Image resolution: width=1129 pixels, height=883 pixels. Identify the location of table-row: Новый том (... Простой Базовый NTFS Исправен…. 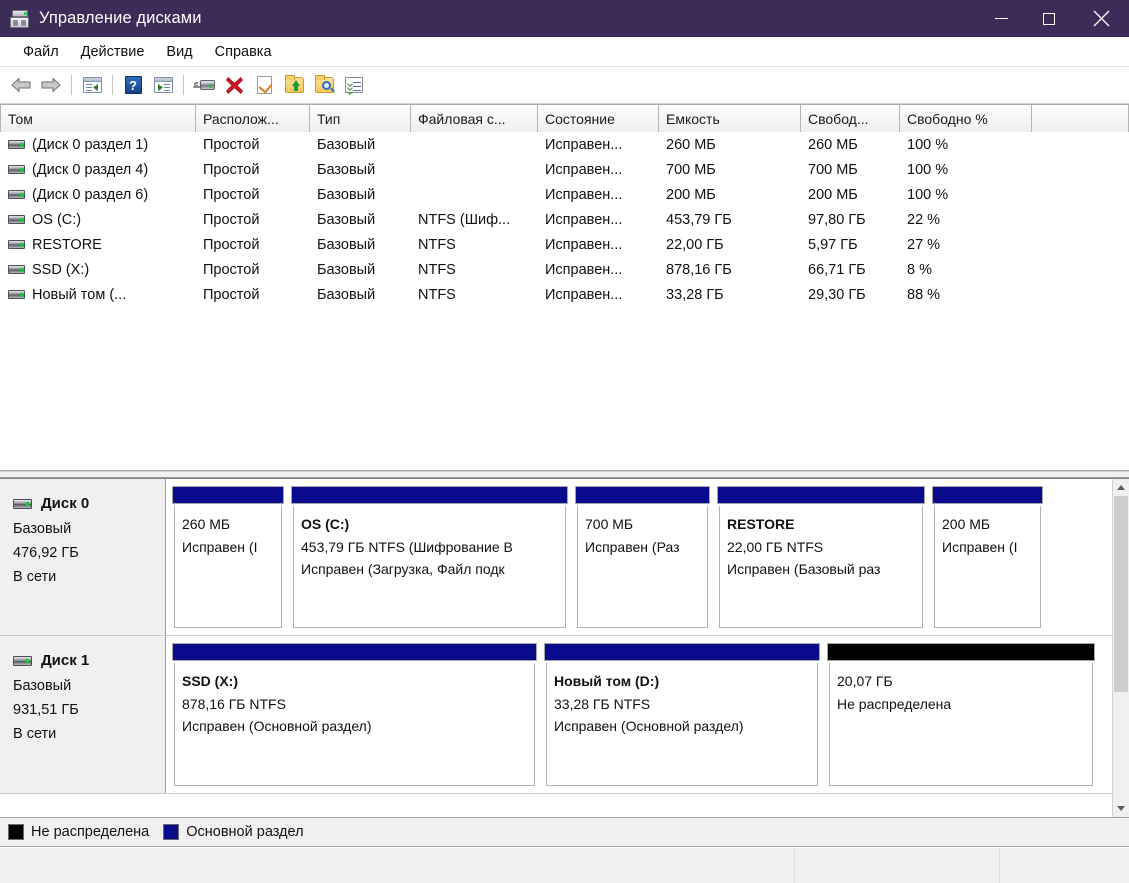
(564, 294).